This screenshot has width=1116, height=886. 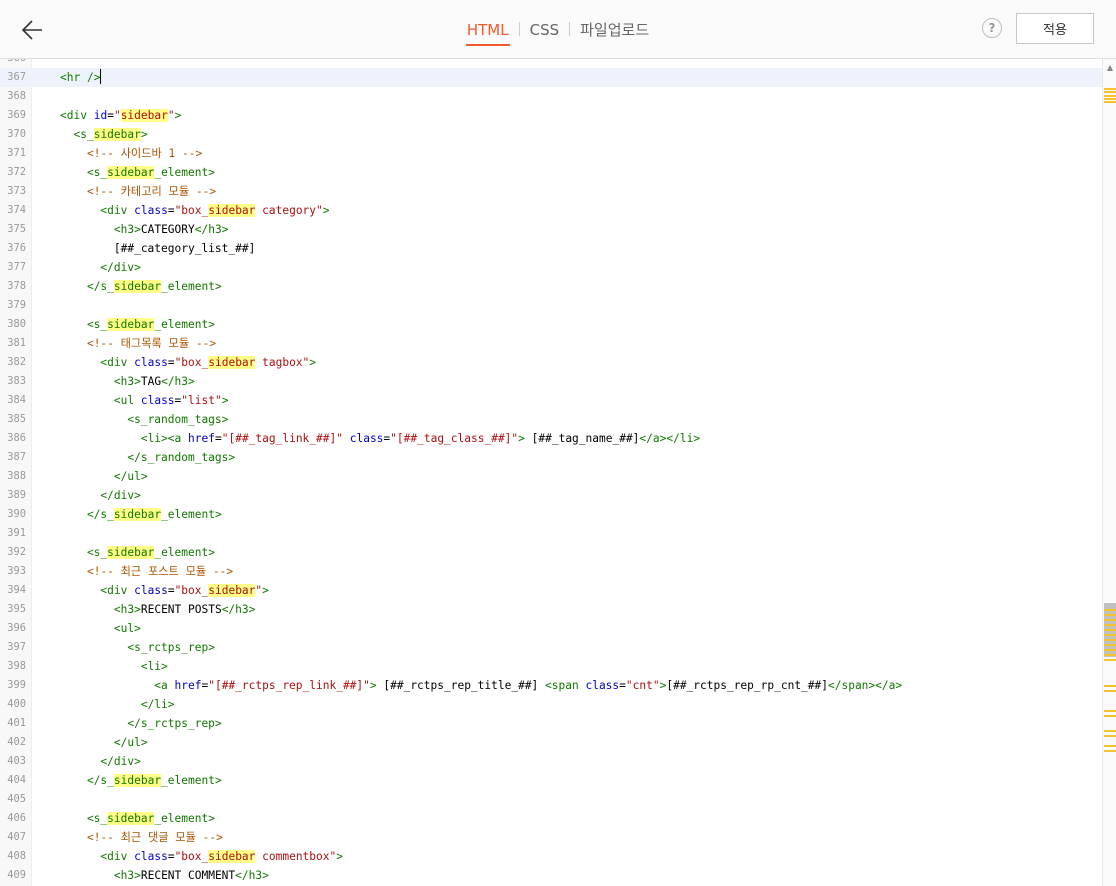 What do you see at coordinates (551, 628) in the screenshot?
I see `code-line: 396 <ul>` at bounding box center [551, 628].